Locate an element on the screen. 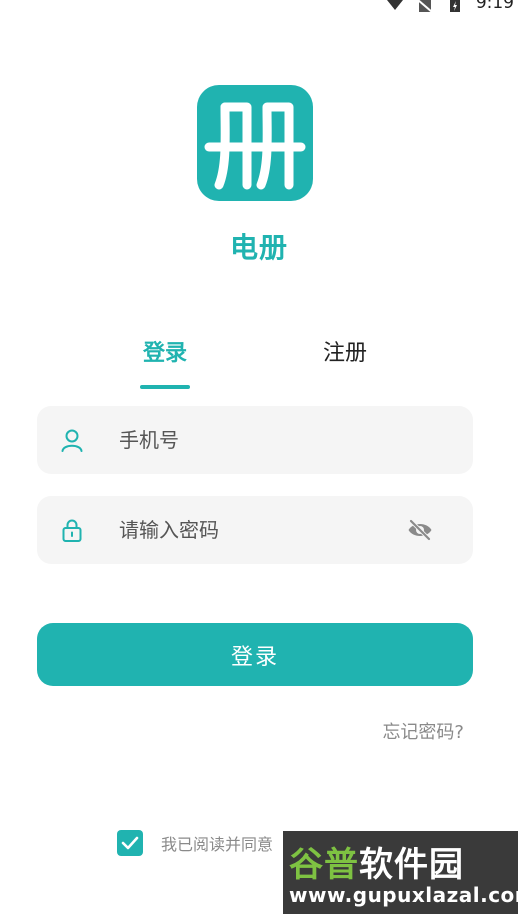 This screenshot has width=518, height=914. watermark-title-part2: 软件园 is located at coordinates (411, 865).